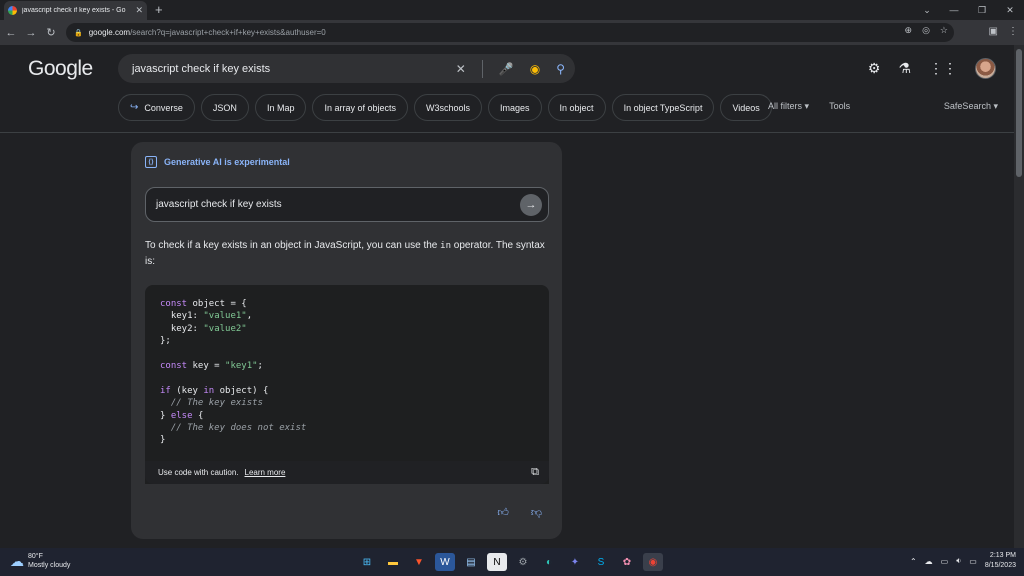  I want to click on code-token: ,, so click(249, 316).